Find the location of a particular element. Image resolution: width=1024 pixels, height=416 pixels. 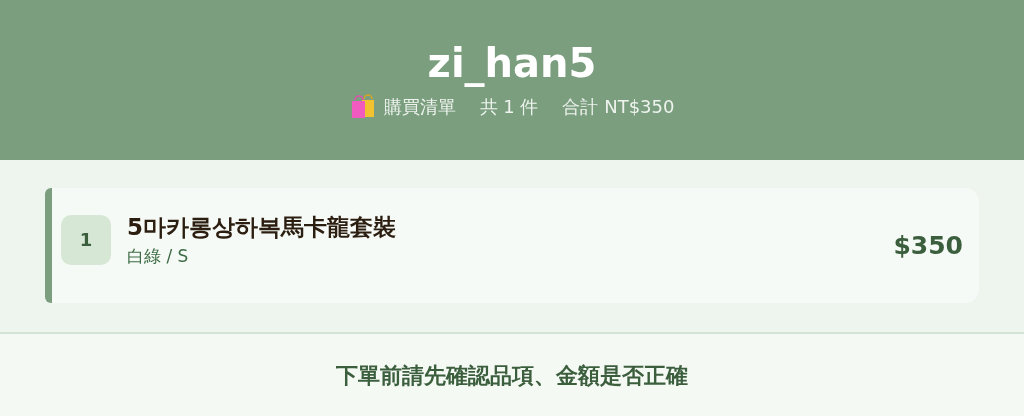

item-count: 共 1 件 is located at coordinates (509, 106).